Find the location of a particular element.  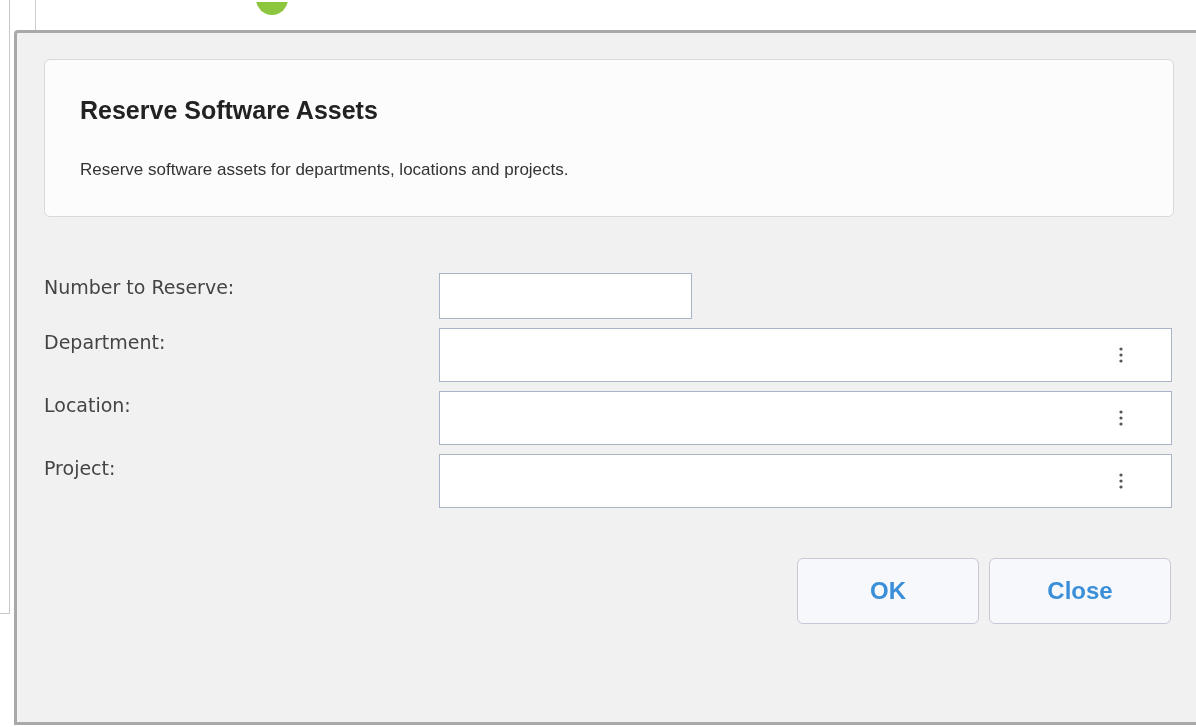

dialog-title: Reserve Software Assets is located at coordinates (229, 110).